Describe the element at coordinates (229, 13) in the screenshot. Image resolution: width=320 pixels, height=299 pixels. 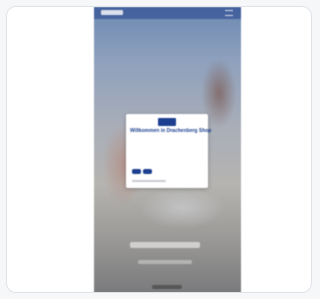
I see `hamburger-menu-icon` at that location.